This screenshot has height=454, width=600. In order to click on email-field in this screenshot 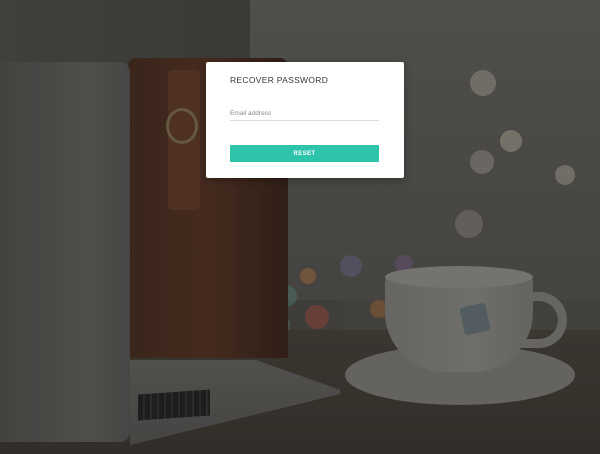, I will do `click(304, 113)`.